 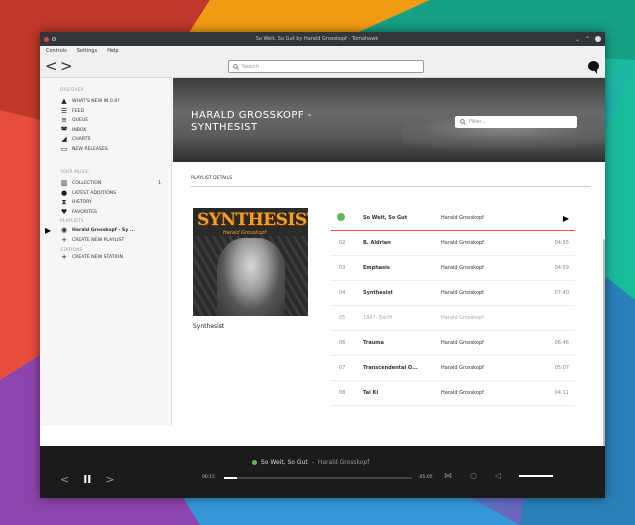 What do you see at coordinates (604, 345) in the screenshot?
I see `track-list-scrollbar` at bounding box center [604, 345].